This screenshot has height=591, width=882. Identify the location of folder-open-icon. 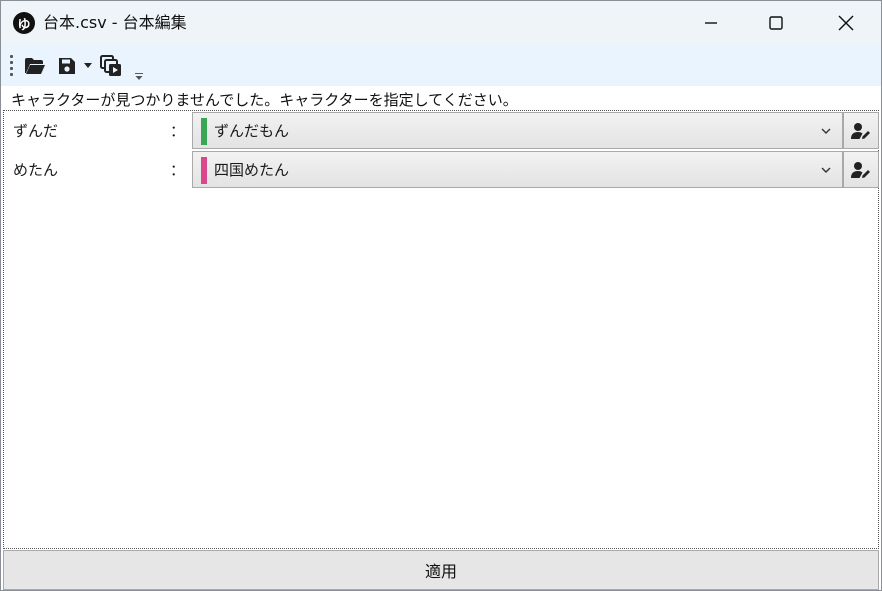
(35, 66).